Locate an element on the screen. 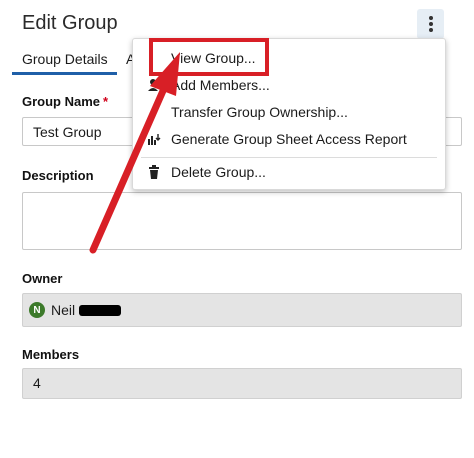 This screenshot has height=458, width=474. description-label: Description is located at coordinates (58, 175).